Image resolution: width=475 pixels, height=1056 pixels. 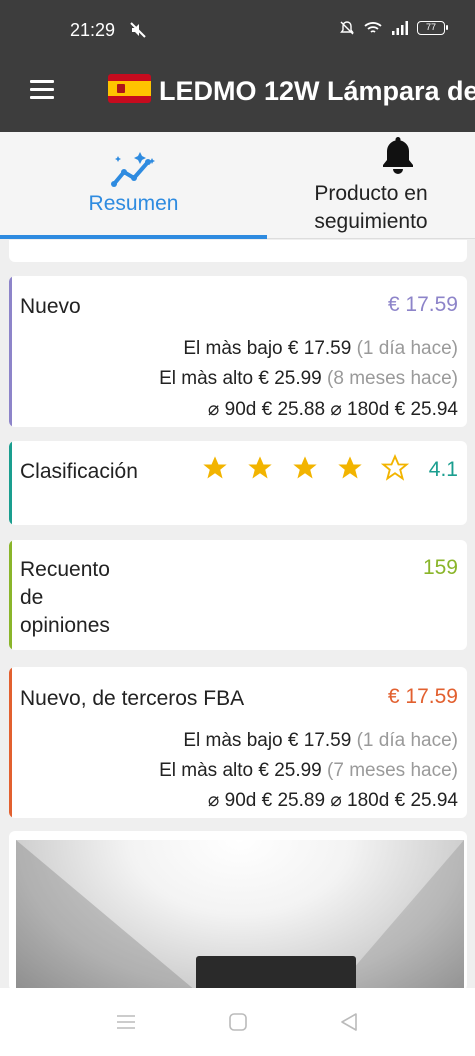 I want to click on tab-producto-seguimiento: Producto en seguimiento, so click(x=371, y=185).